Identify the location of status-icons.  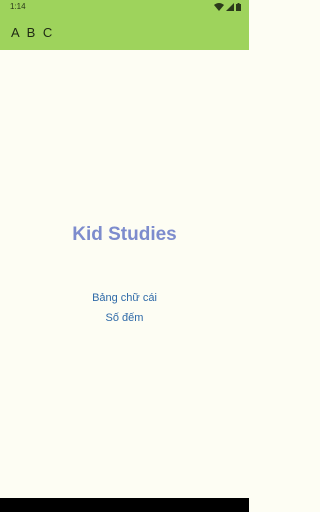
(227, 7).